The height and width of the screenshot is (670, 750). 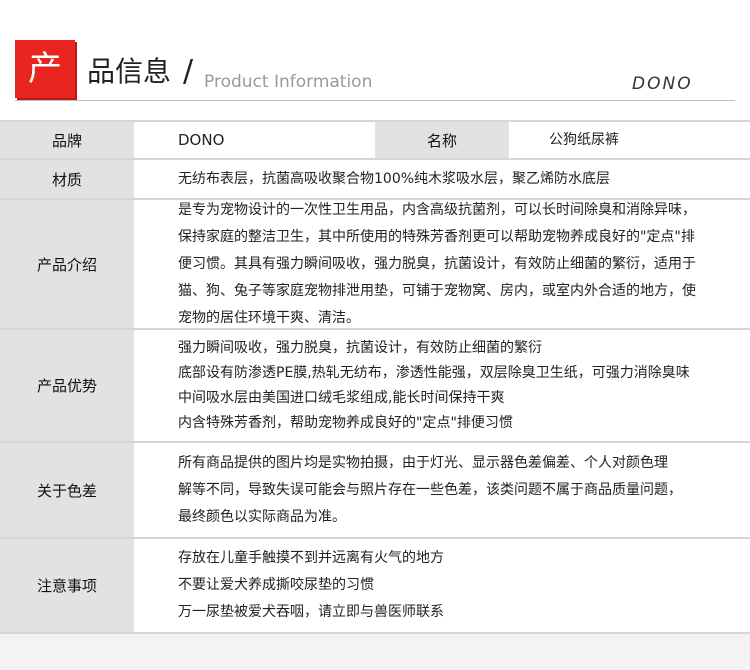 What do you see at coordinates (67, 385) in the screenshot?
I see `label-advantages: 产品优势` at bounding box center [67, 385].